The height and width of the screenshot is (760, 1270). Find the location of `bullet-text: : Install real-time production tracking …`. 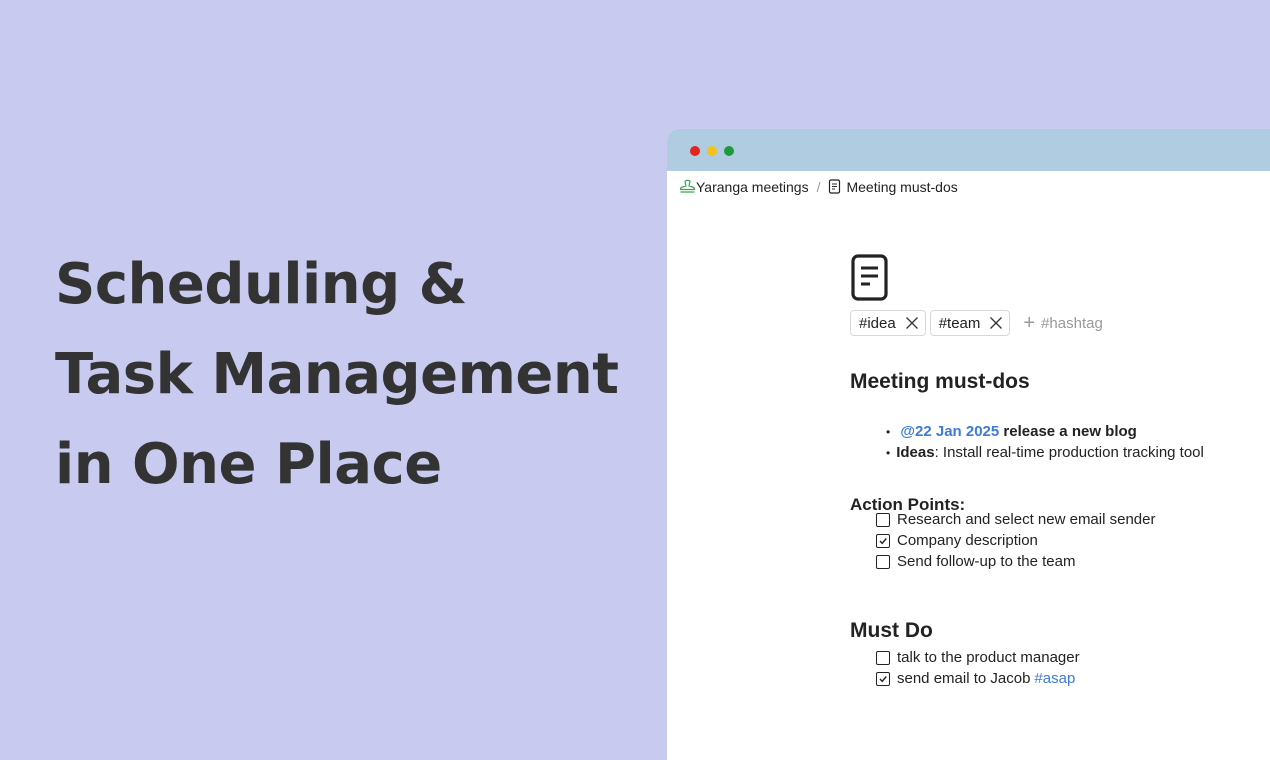

bullet-text: : Install real-time production tracking … is located at coordinates (1069, 452).